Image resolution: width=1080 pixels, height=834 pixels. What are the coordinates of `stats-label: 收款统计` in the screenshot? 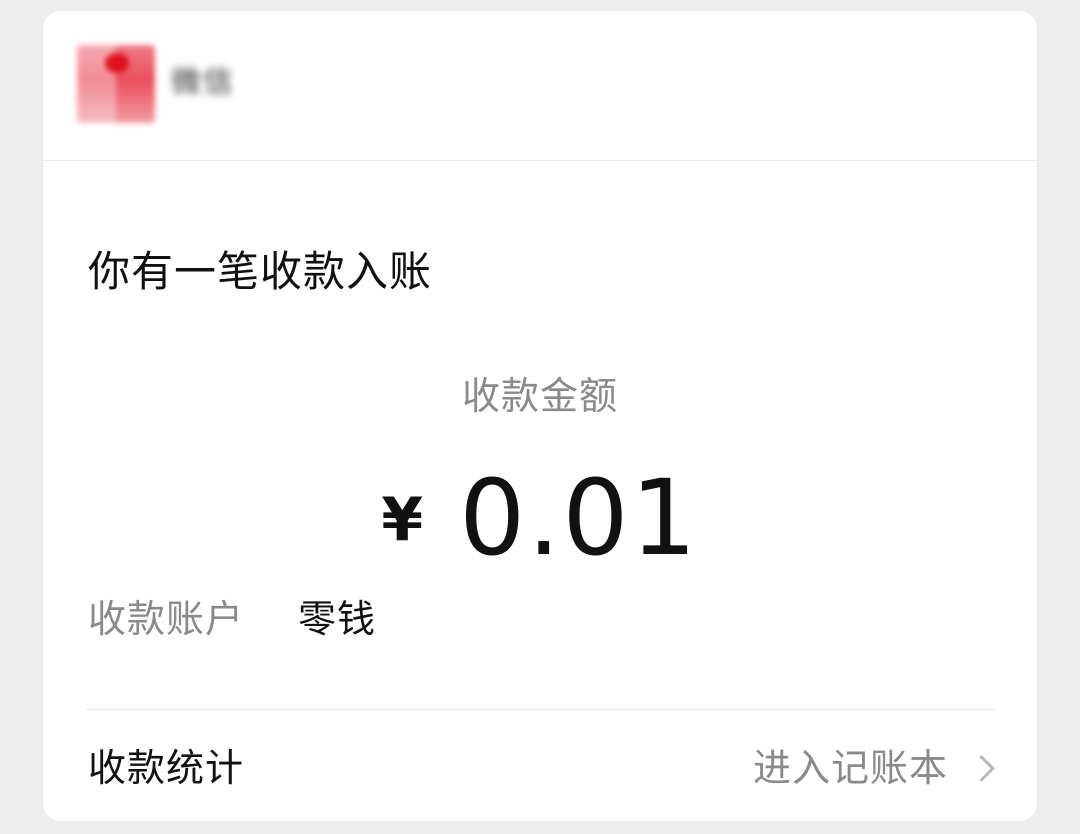 It's located at (166, 768).